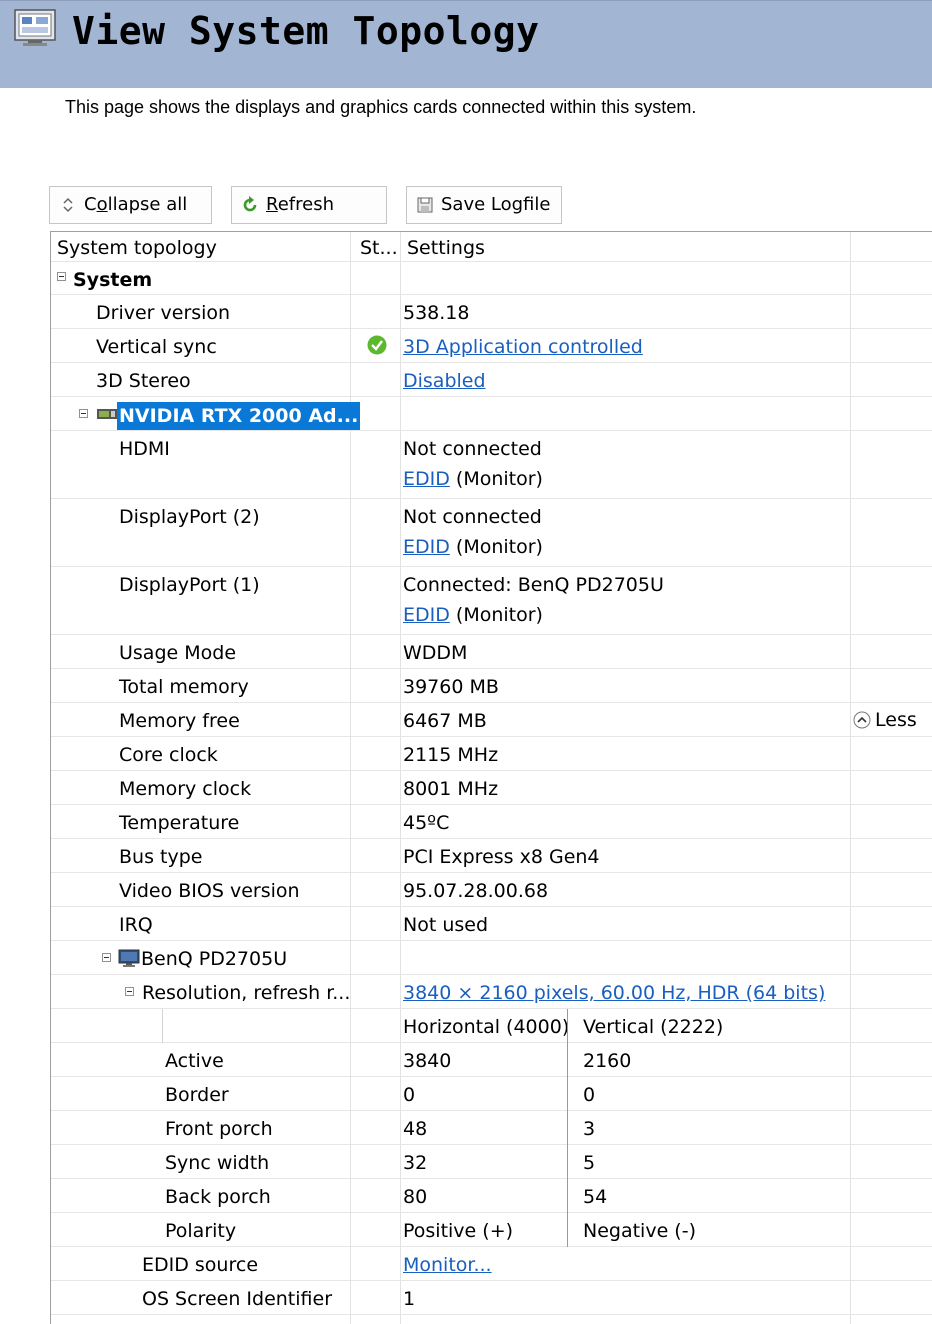 The image size is (932, 1324). I want to click on tree-row-irq: IRQ Not used, so click(491, 924).